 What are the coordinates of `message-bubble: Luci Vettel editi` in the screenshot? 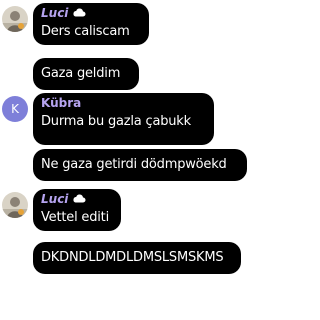 It's located at (77, 210).